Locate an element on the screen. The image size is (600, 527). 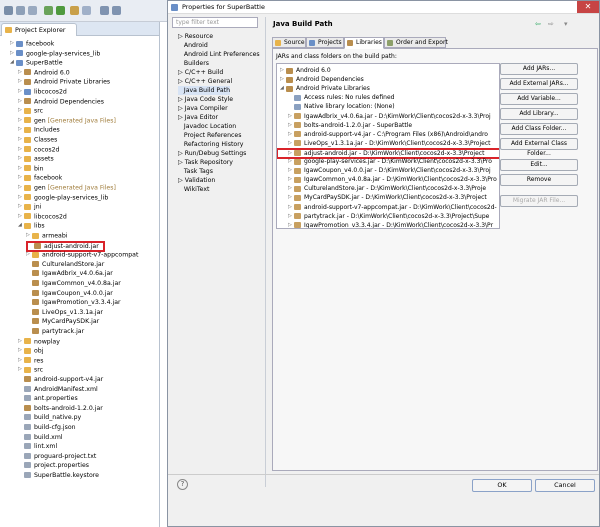
category-item: Builders is located at coordinates (193, 63).